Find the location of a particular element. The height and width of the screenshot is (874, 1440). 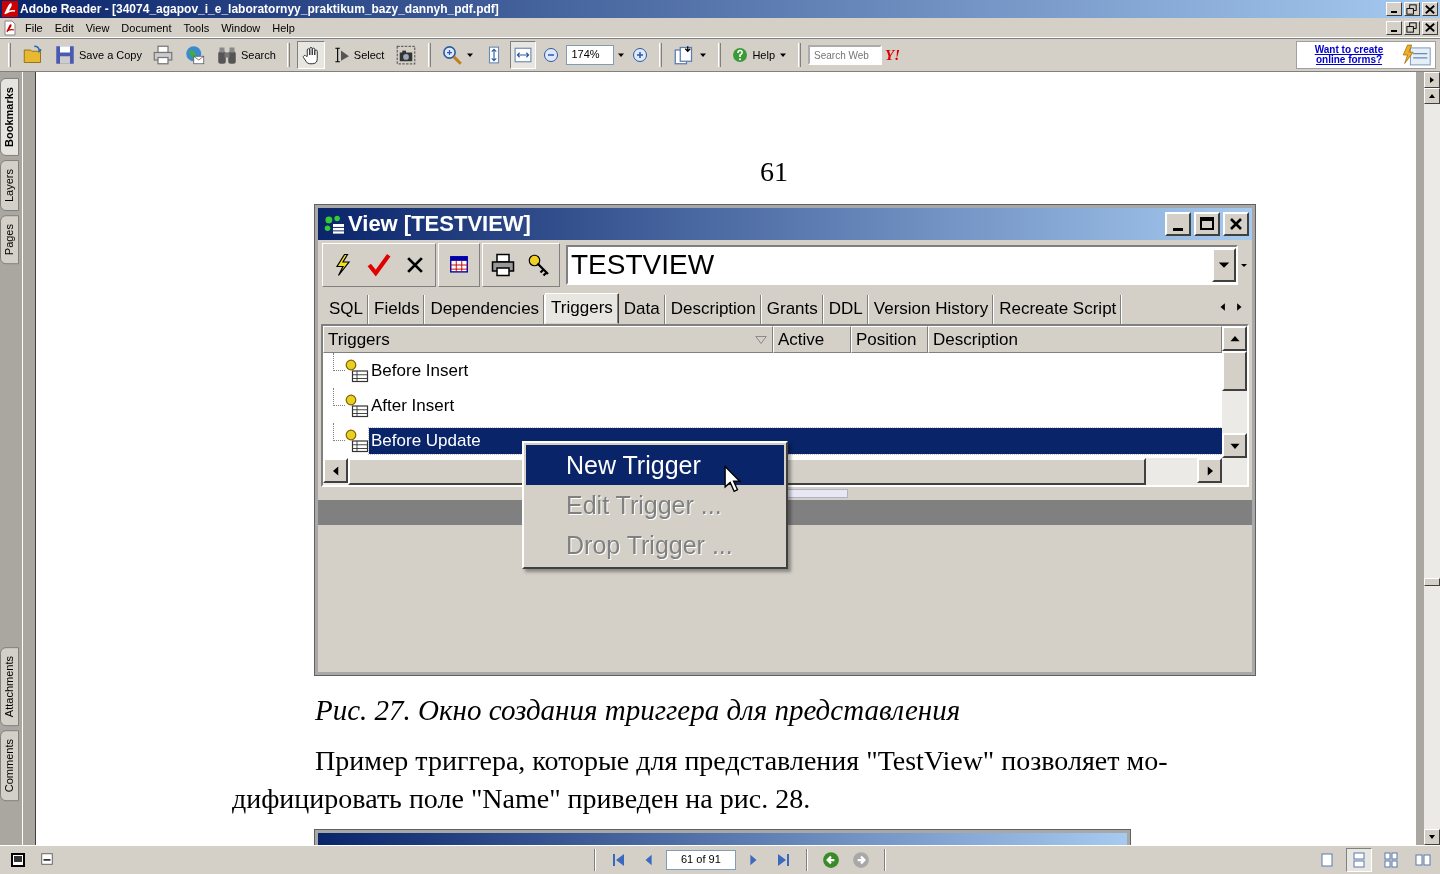

column-title: Triggers is located at coordinates (359, 339).